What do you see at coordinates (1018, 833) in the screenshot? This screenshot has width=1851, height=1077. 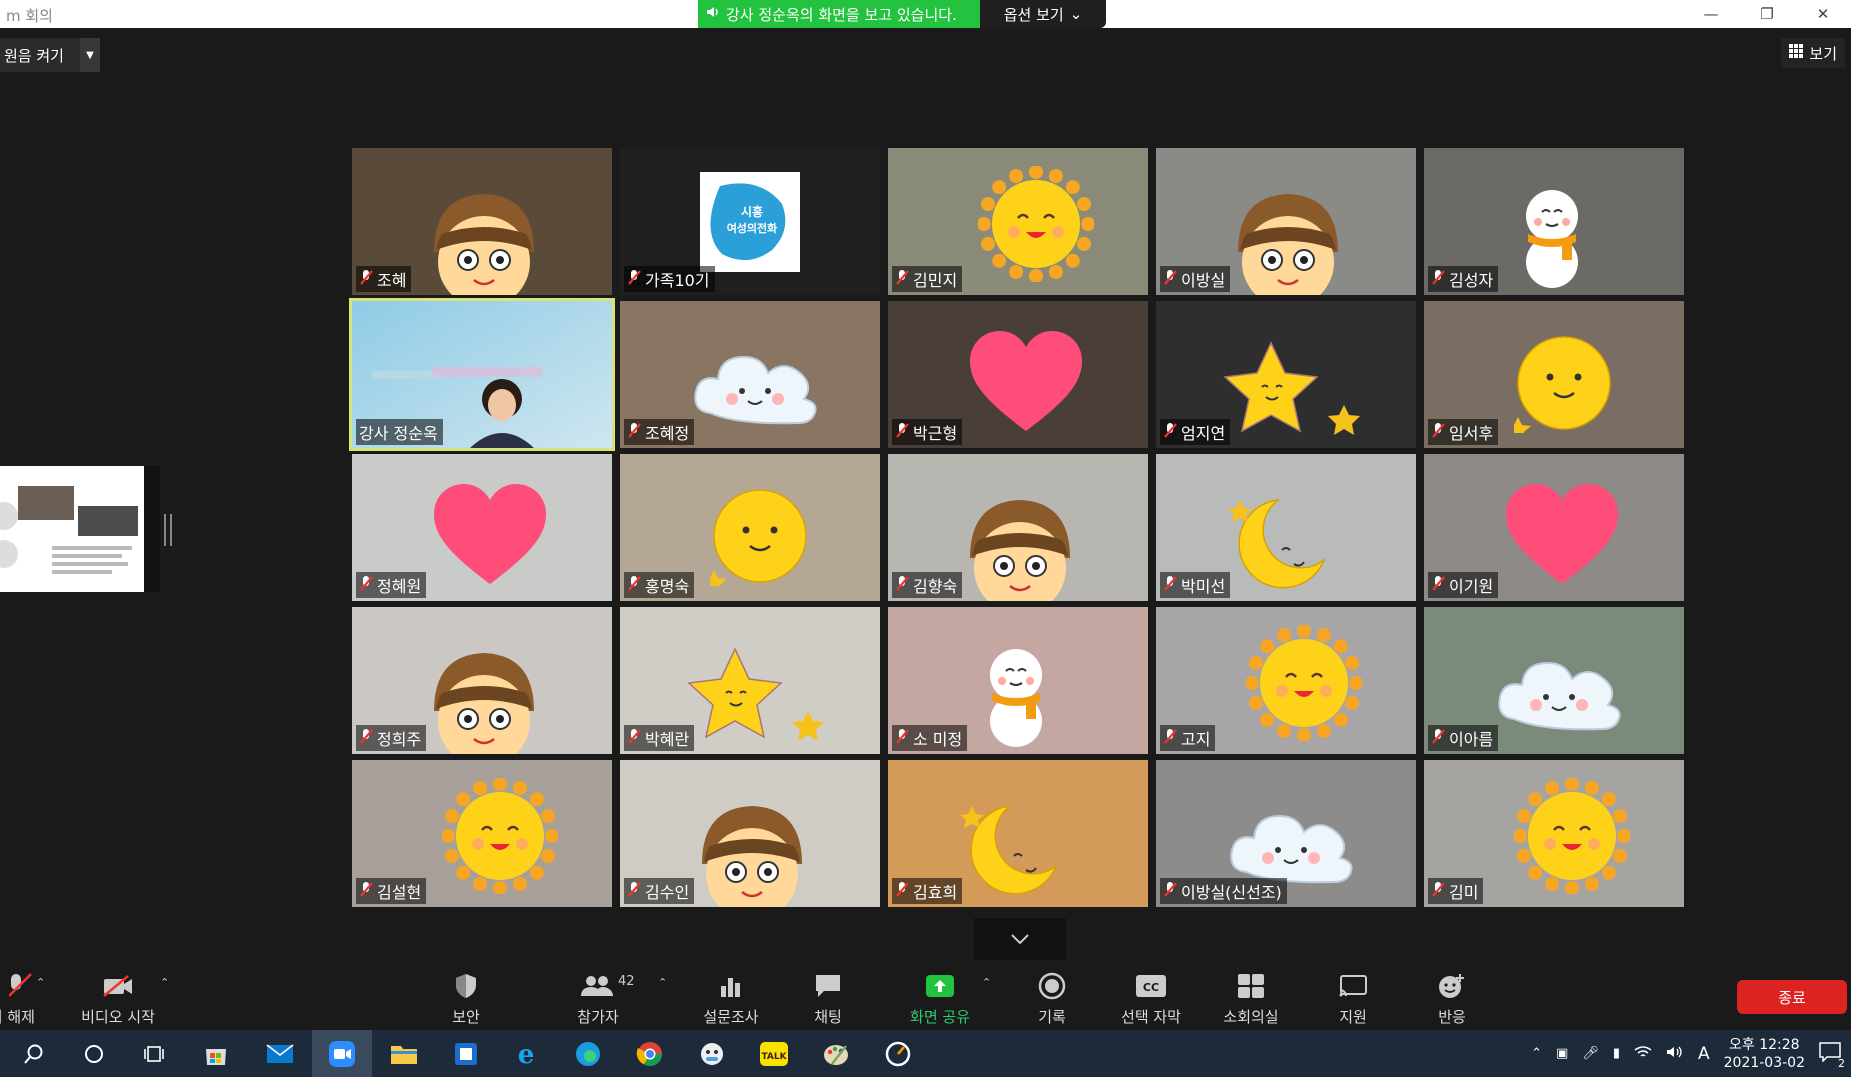 I see `participant-tile: 김효희` at bounding box center [1018, 833].